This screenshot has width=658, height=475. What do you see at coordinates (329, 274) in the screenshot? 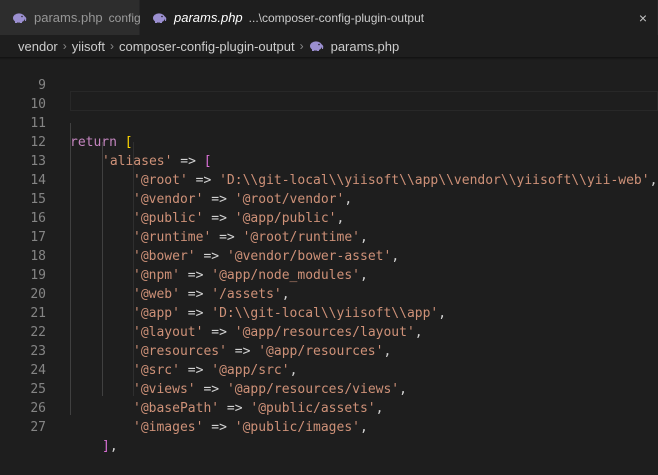
I see `code-line: 19 '@web' => '/assets',` at bounding box center [329, 274].